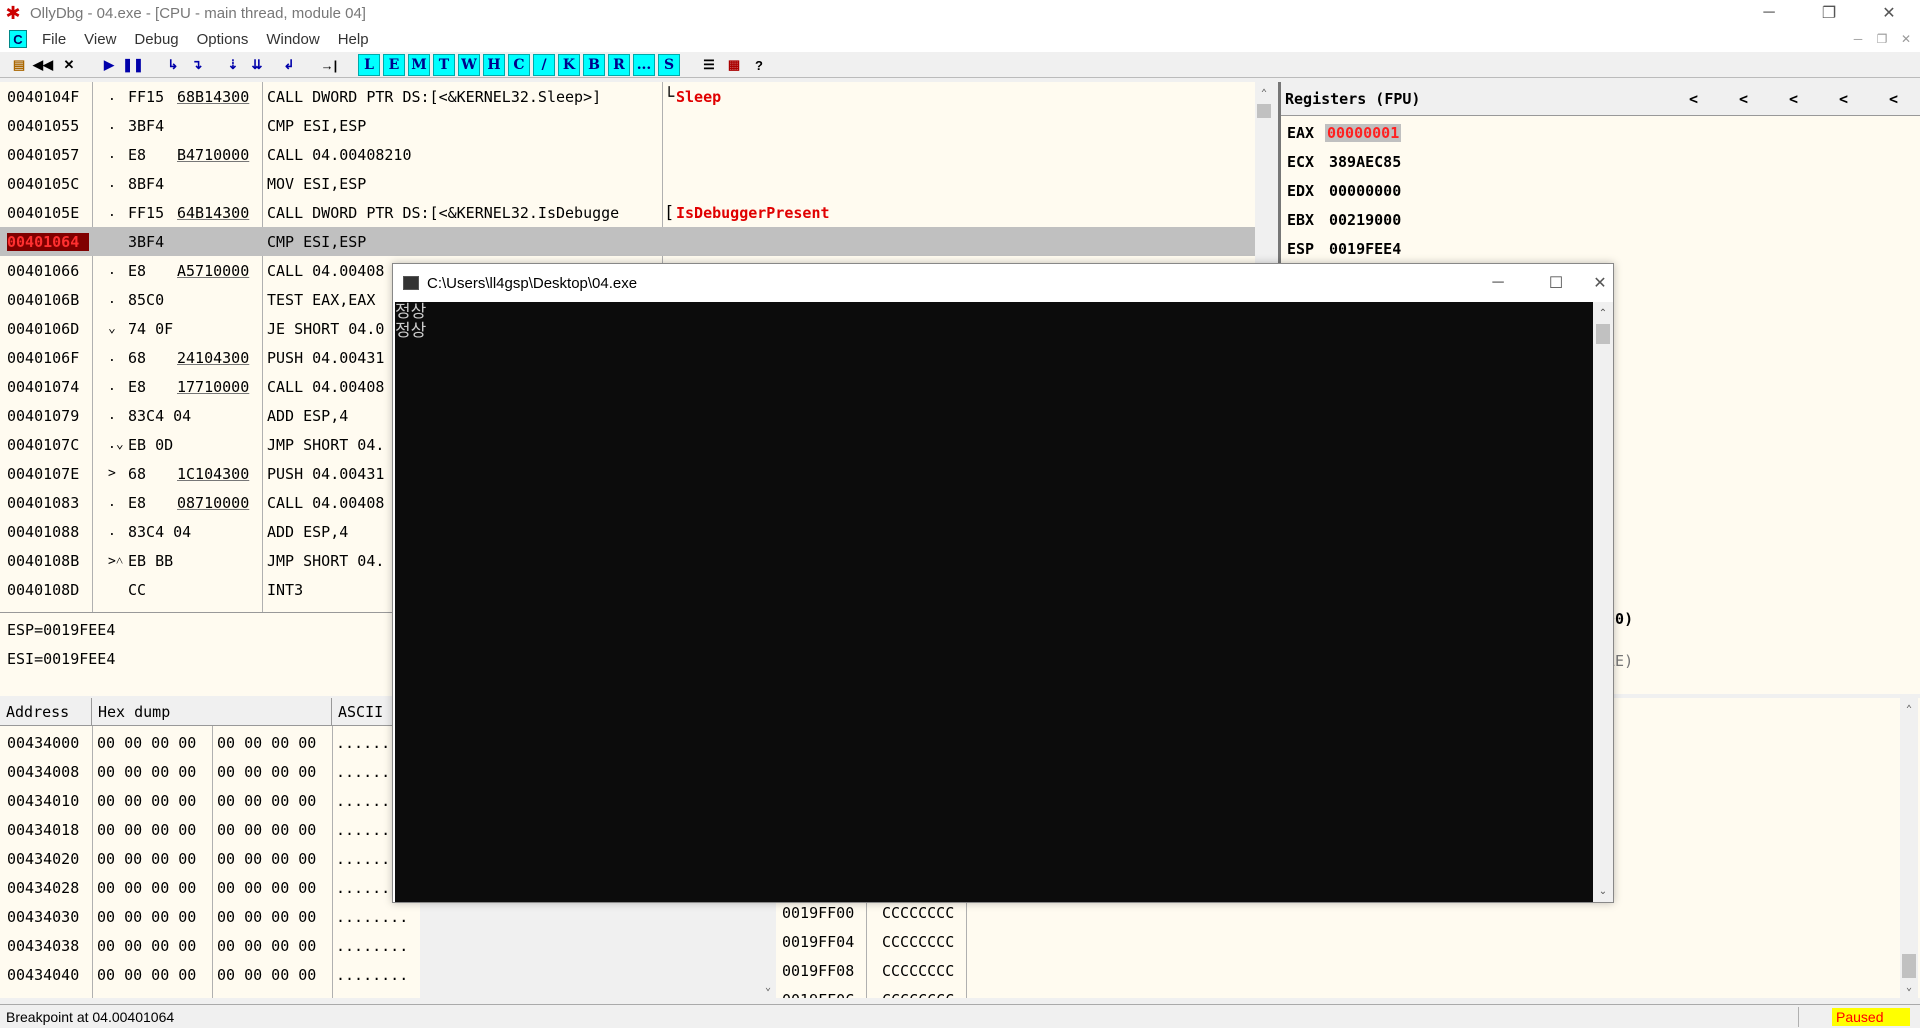 The height and width of the screenshot is (1028, 1920). I want to click on menu-window: Window, so click(292, 39).